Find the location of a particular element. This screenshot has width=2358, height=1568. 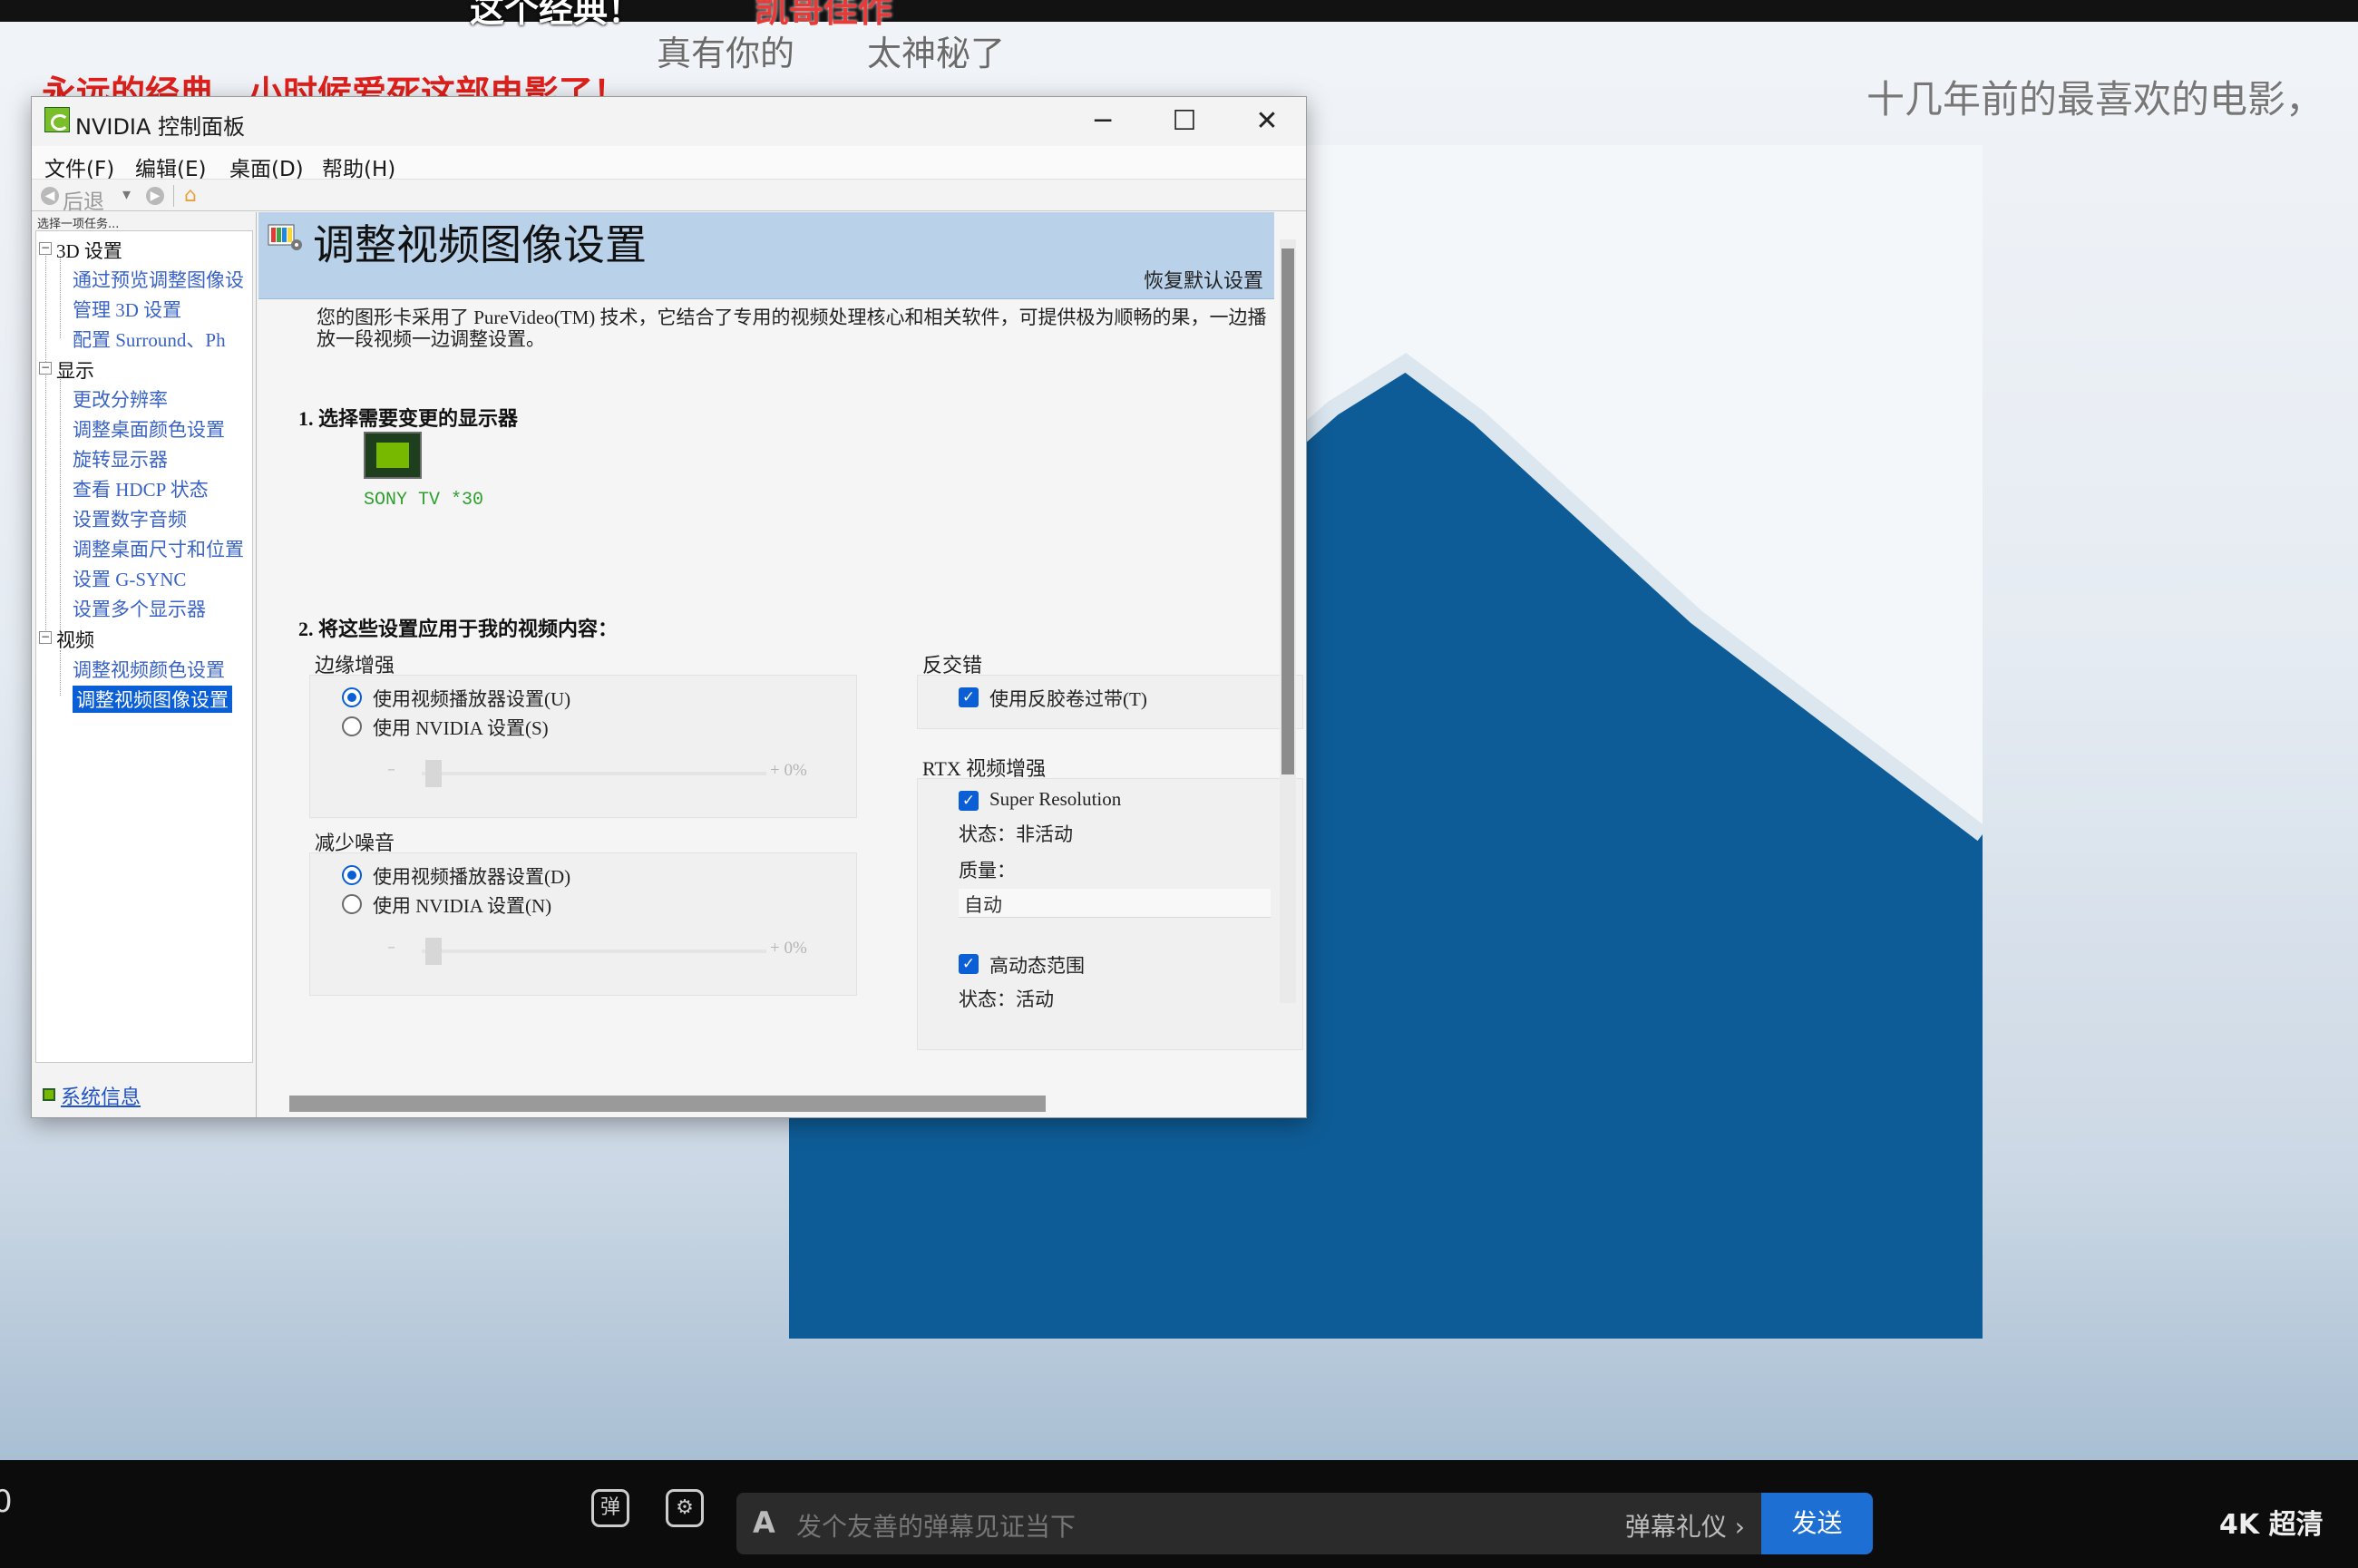

edge-slider-min: – is located at coordinates (391, 769).